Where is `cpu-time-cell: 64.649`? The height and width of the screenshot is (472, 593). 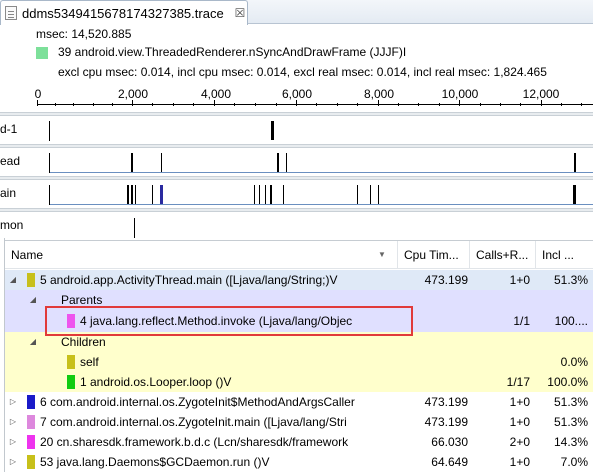
cpu-time-cell: 64.649 is located at coordinates (449, 462).